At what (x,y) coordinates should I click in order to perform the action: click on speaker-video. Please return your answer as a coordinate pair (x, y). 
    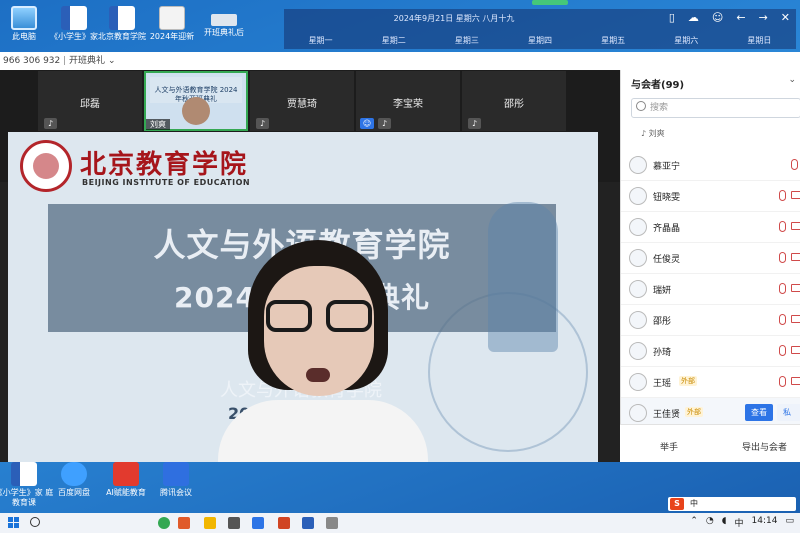
    Looking at the image, I should click on (323, 351).